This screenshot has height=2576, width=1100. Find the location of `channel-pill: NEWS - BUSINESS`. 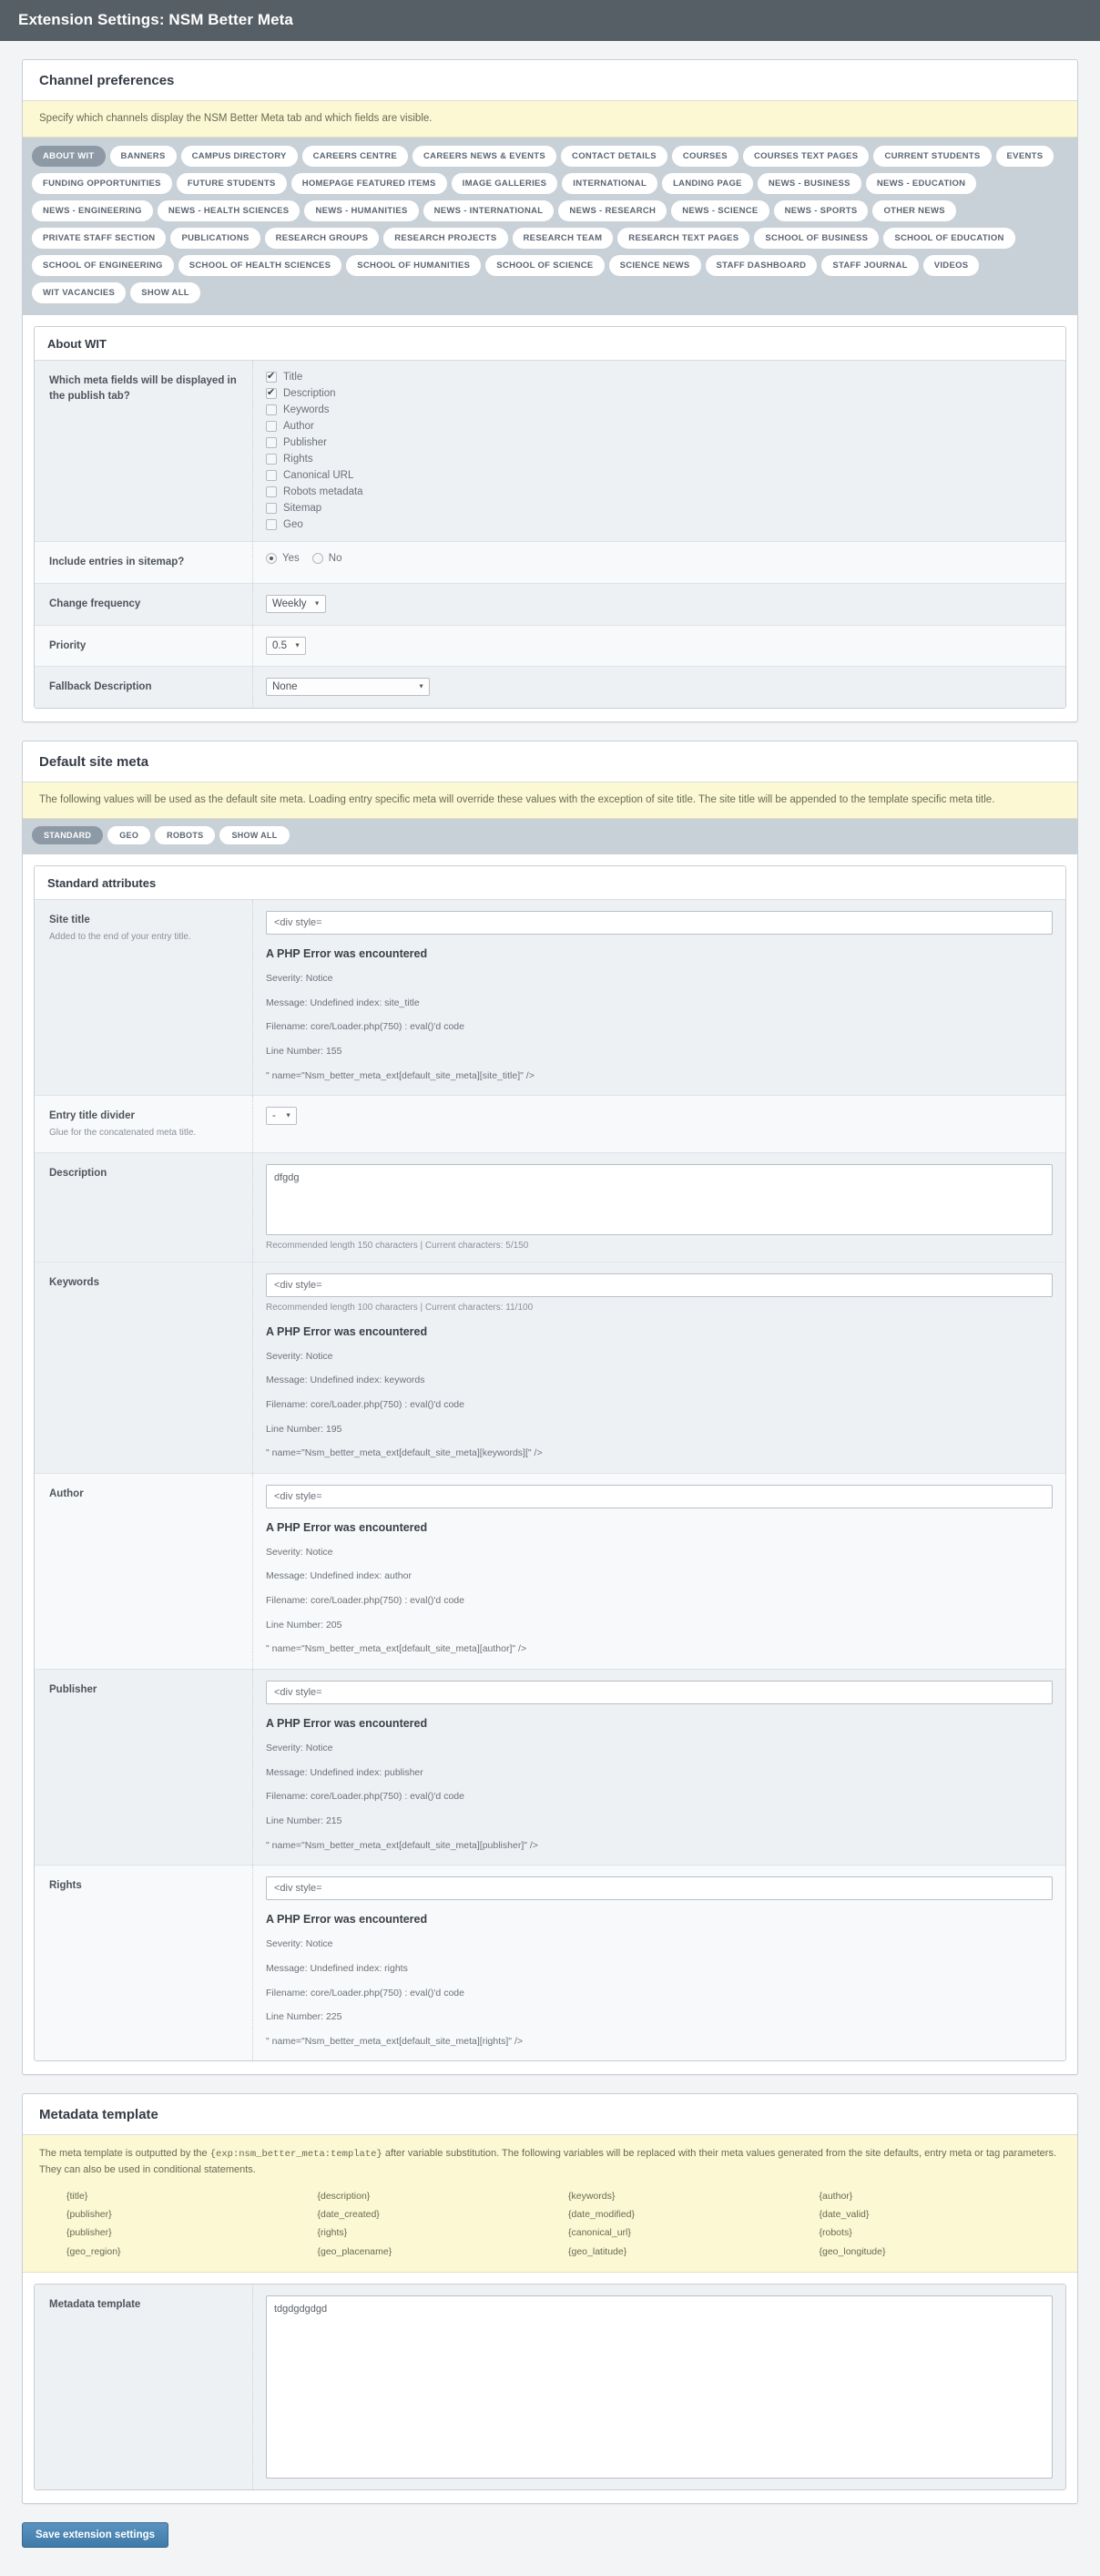

channel-pill: NEWS - BUSINESS is located at coordinates (809, 184).